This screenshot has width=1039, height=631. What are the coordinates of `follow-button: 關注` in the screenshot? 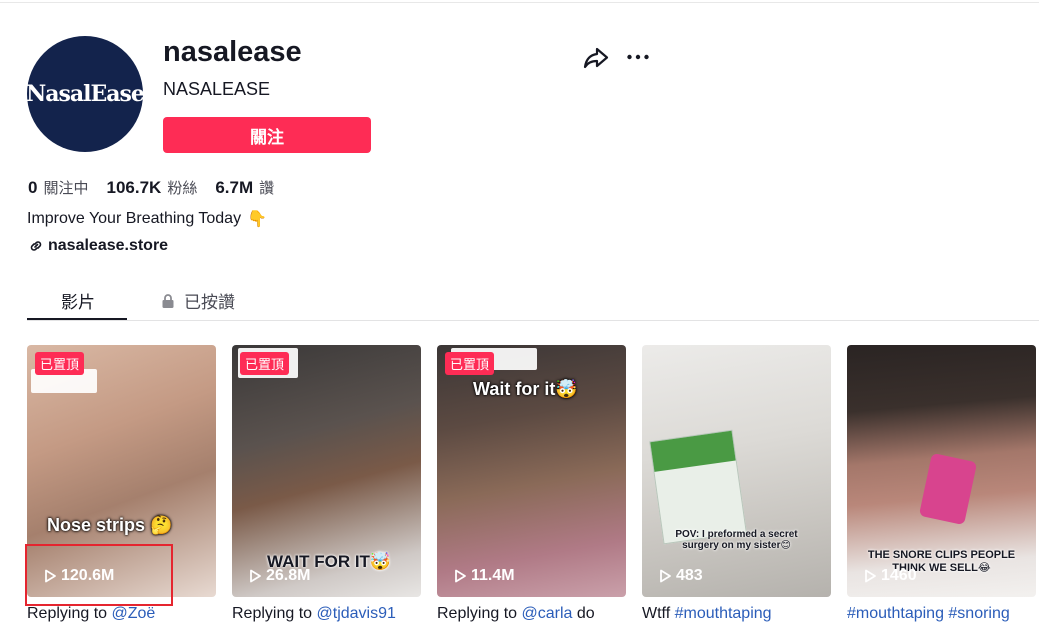 It's located at (267, 135).